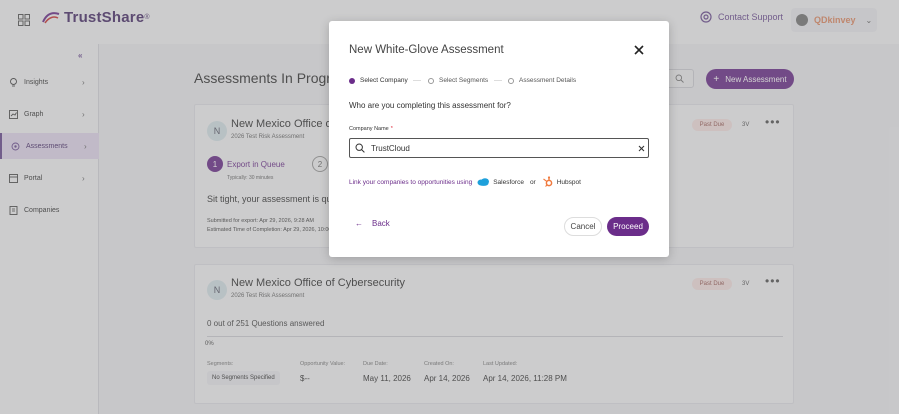 This screenshot has width=899, height=414. I want to click on salesforce-label: Salesforce, so click(508, 182).